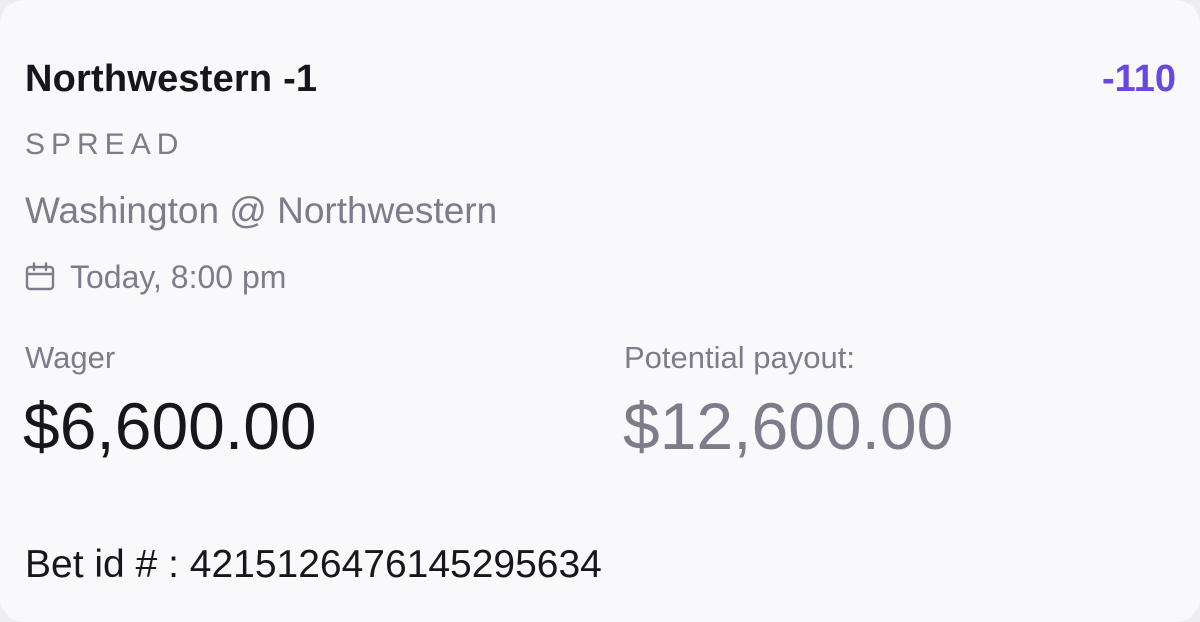  I want to click on payout-label: Potential payout:, so click(739, 357).